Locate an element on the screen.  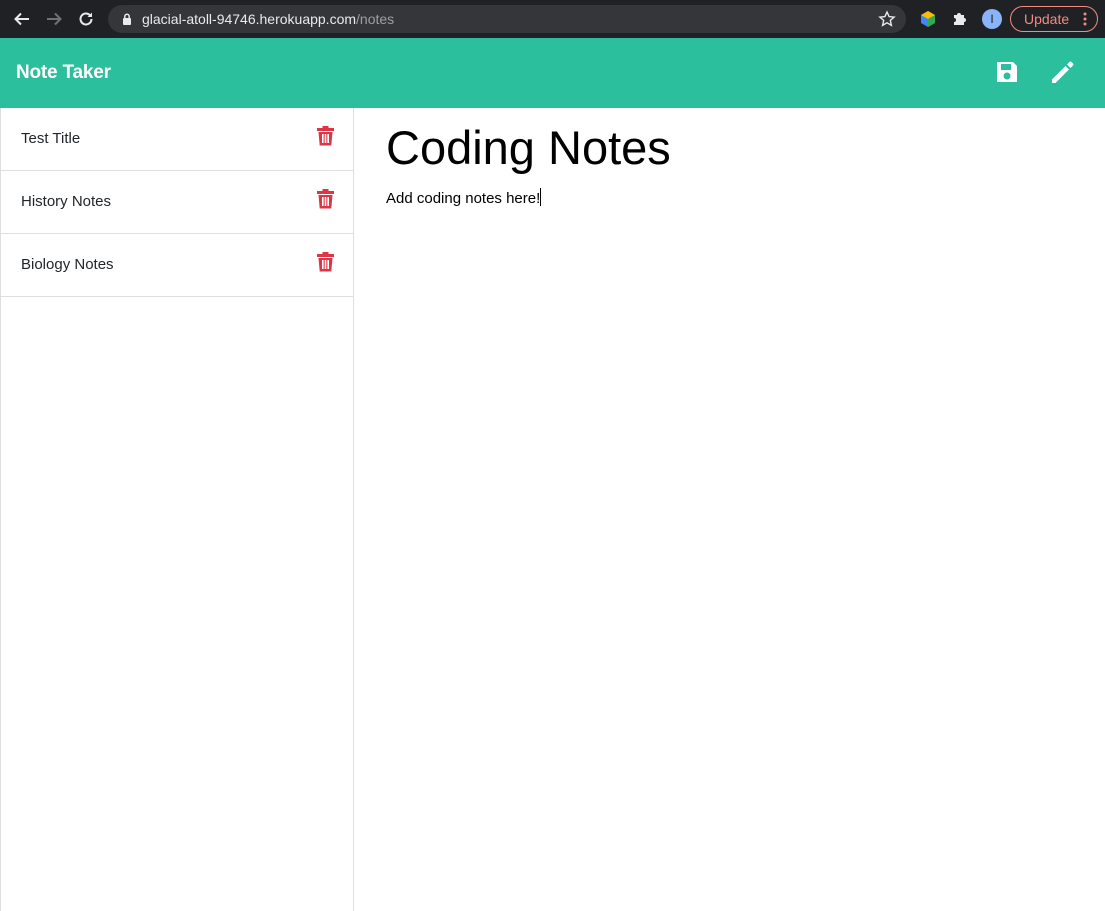
pencil-icon is located at coordinates (1063, 72).